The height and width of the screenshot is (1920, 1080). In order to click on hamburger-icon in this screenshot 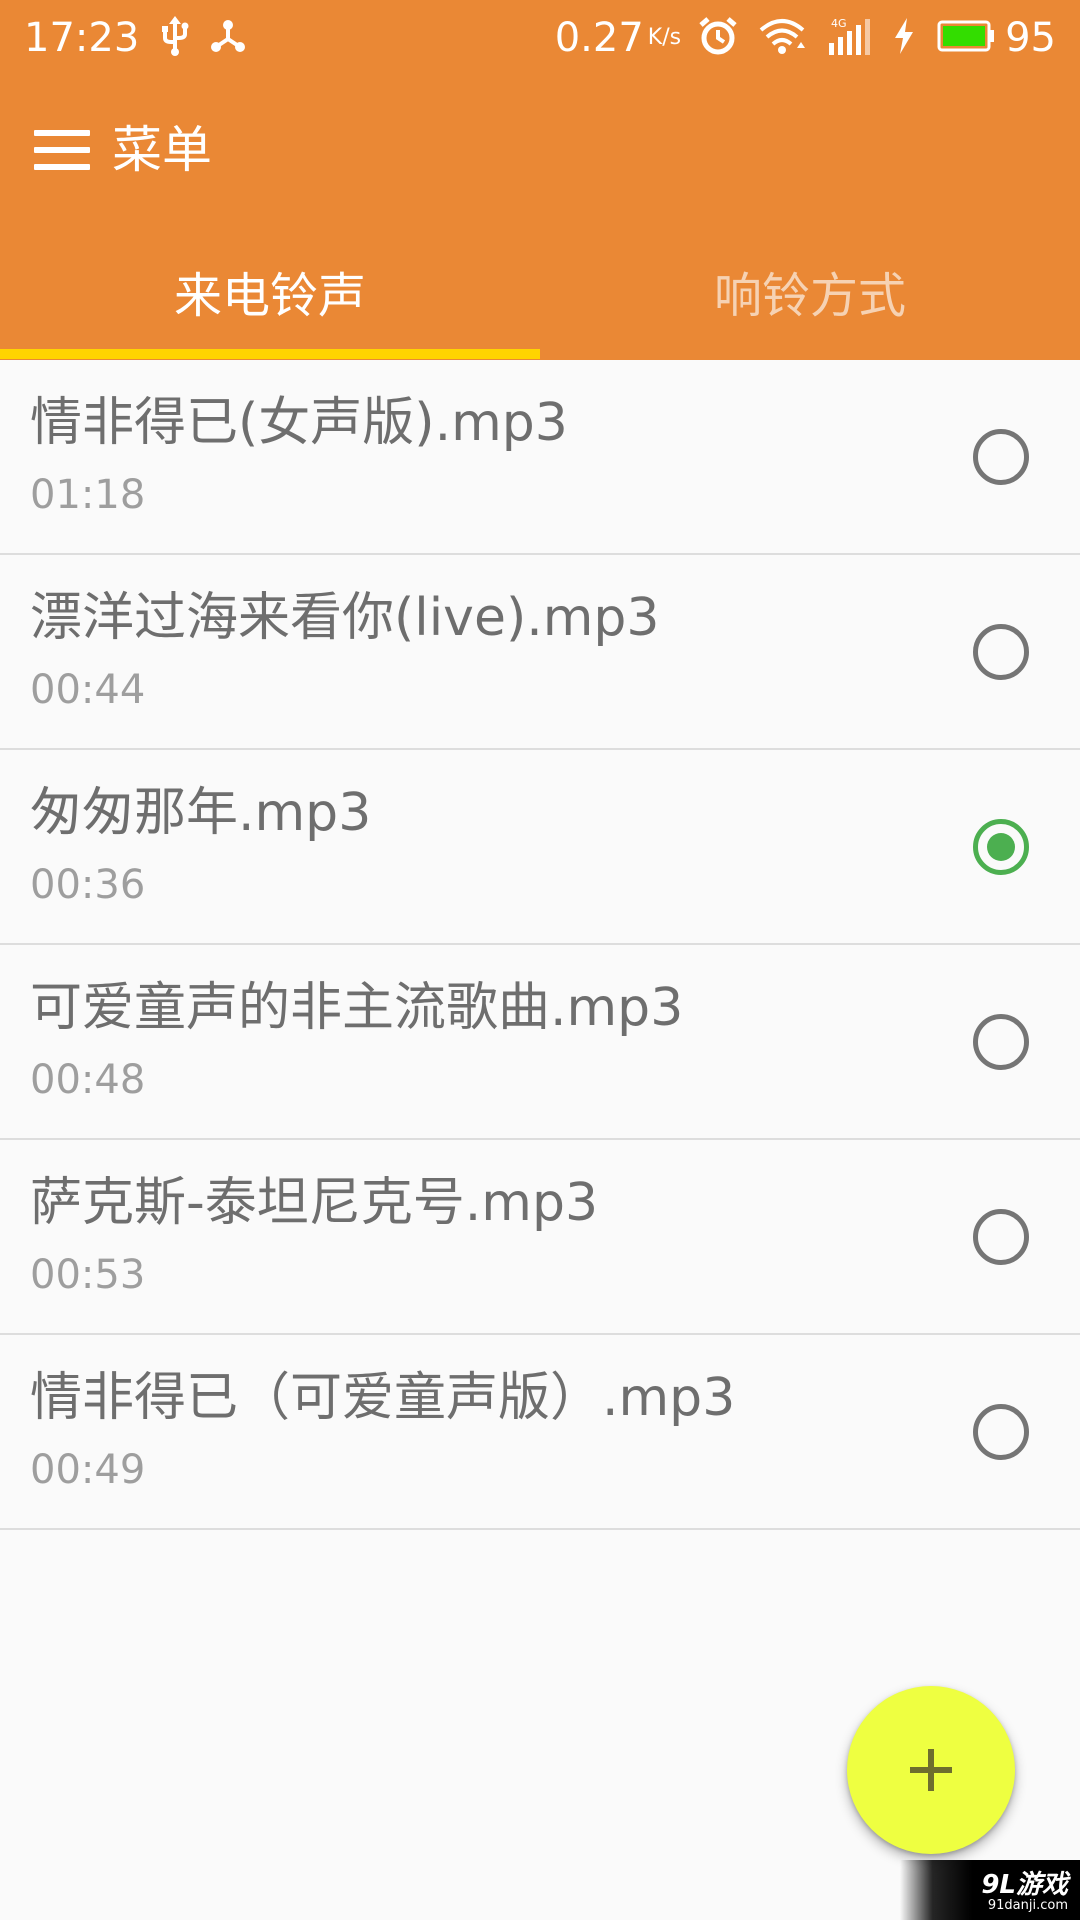, I will do `click(62, 150)`.